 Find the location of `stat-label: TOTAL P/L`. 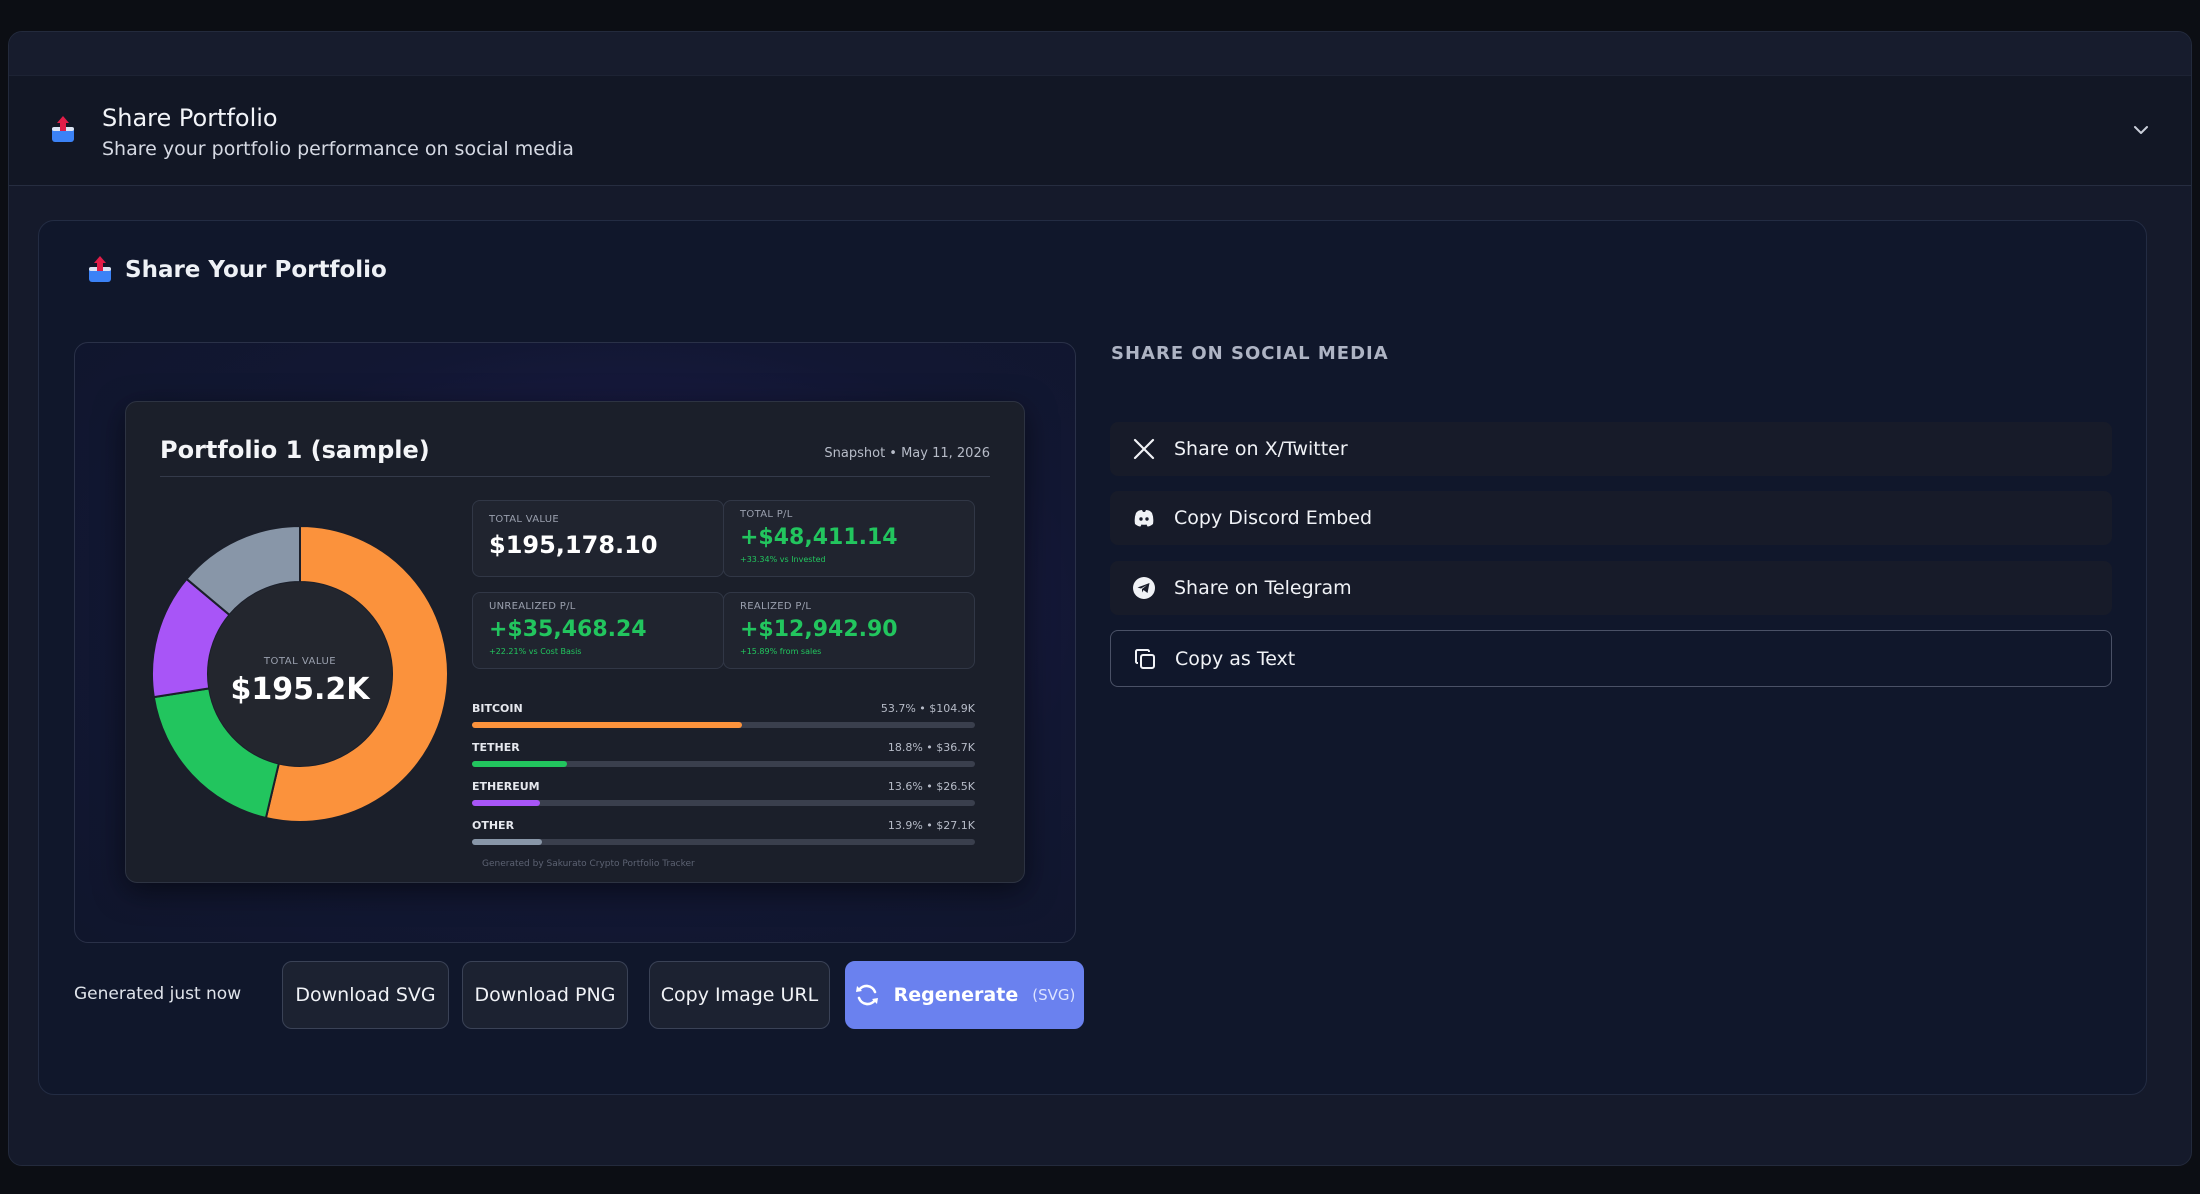

stat-label: TOTAL P/L is located at coordinates (766, 514).